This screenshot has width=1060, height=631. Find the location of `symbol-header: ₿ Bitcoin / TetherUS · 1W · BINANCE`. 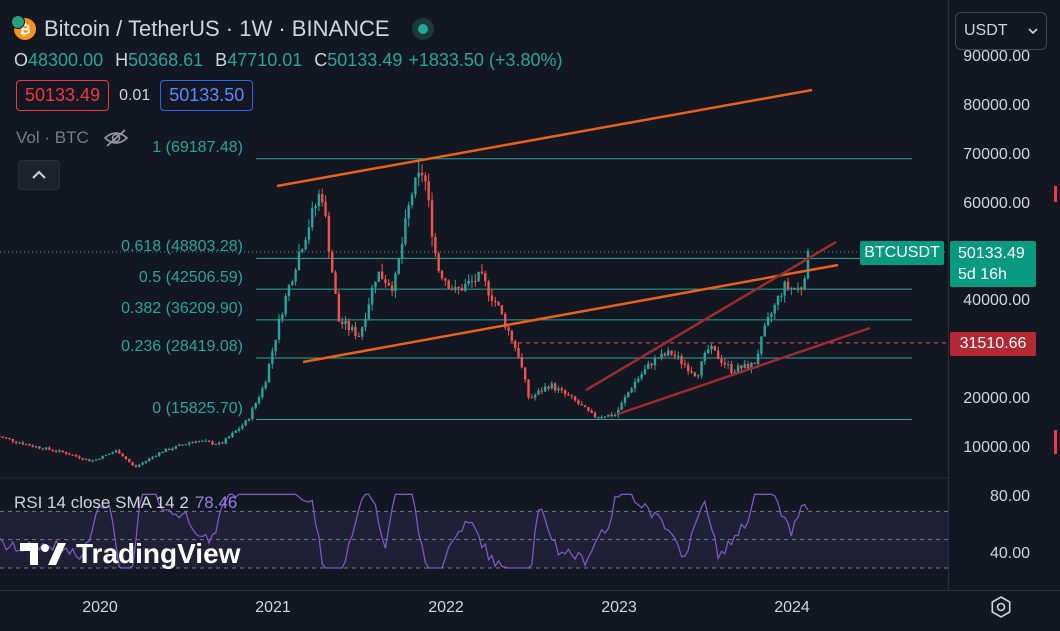

symbol-header: ₿ Bitcoin / TetherUS · 1W · BINANCE is located at coordinates (222, 28).